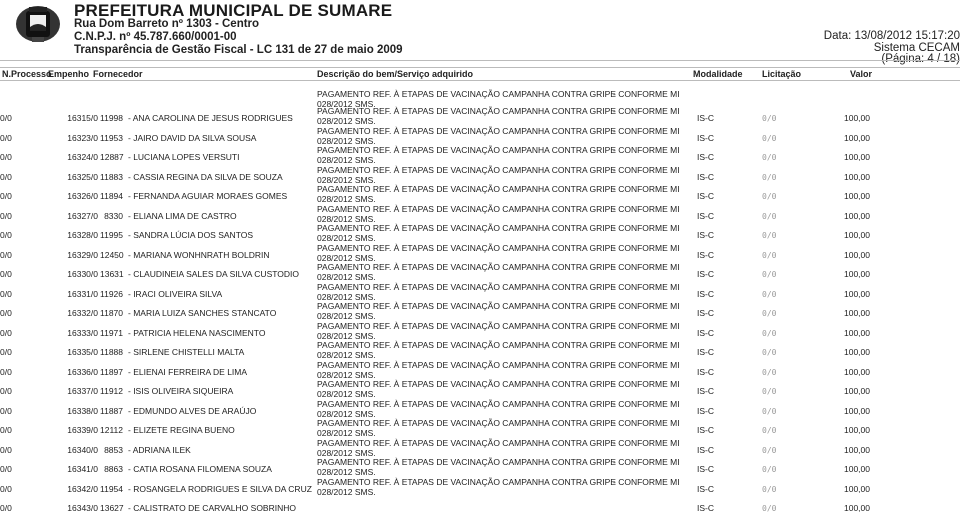 The width and height of the screenshot is (960, 517). Describe the element at coordinates (112, 391) in the screenshot. I see `empenho-cell: 11912` at that location.